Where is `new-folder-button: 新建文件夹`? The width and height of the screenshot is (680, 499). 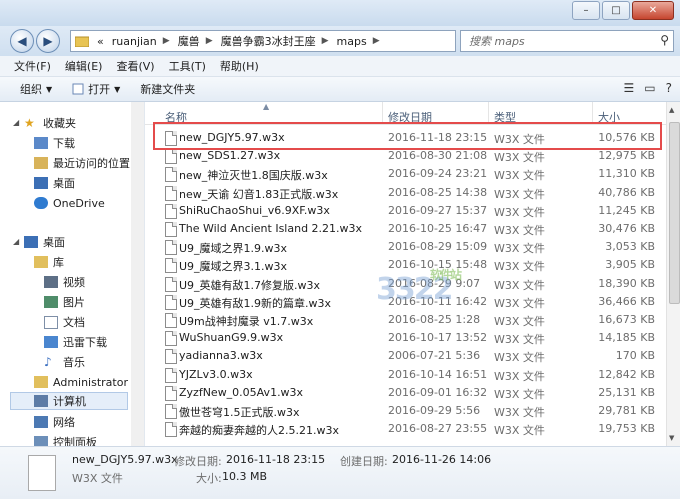 new-folder-button: 新建文件夹 is located at coordinates (167, 89).